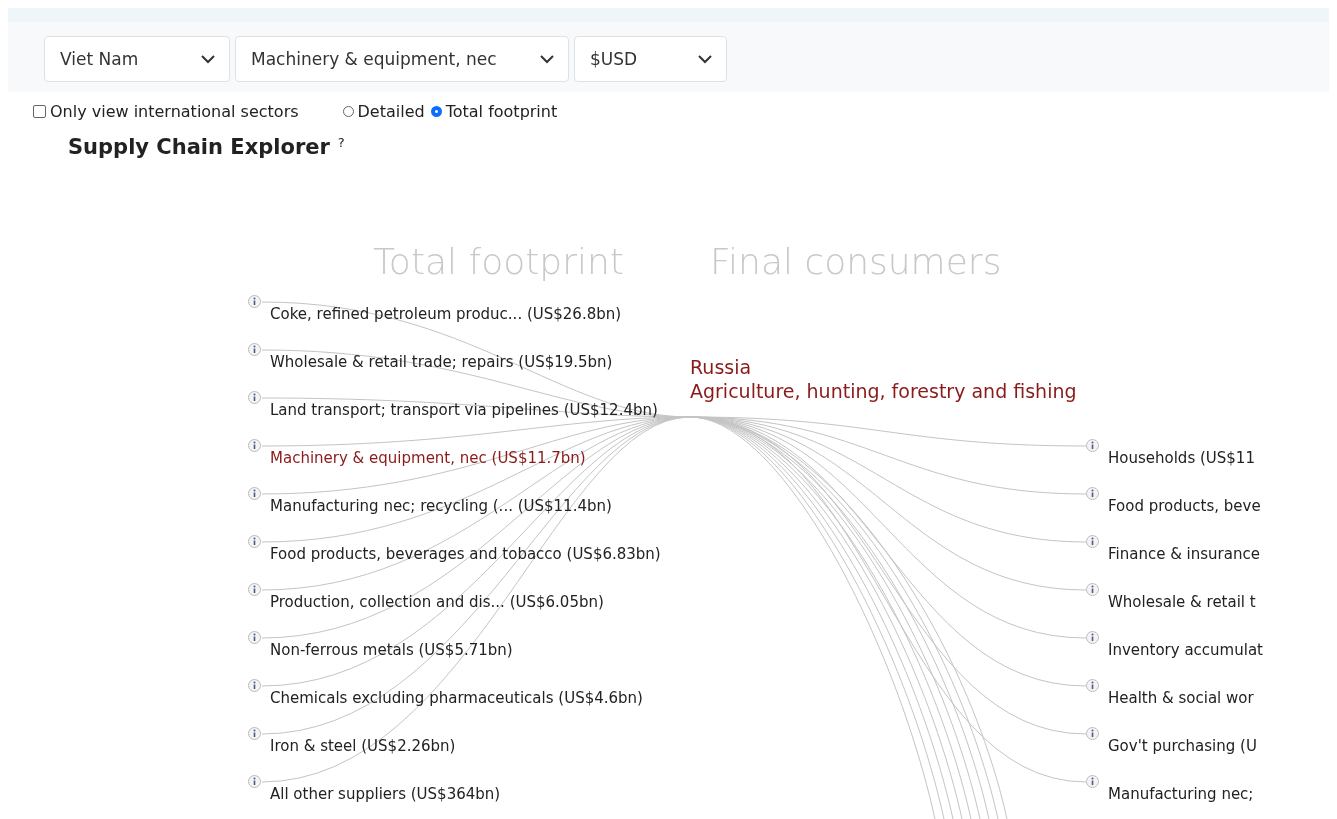 This screenshot has height=819, width=1337. I want to click on dropdown: Machinery & equipment, nec, so click(402, 59).